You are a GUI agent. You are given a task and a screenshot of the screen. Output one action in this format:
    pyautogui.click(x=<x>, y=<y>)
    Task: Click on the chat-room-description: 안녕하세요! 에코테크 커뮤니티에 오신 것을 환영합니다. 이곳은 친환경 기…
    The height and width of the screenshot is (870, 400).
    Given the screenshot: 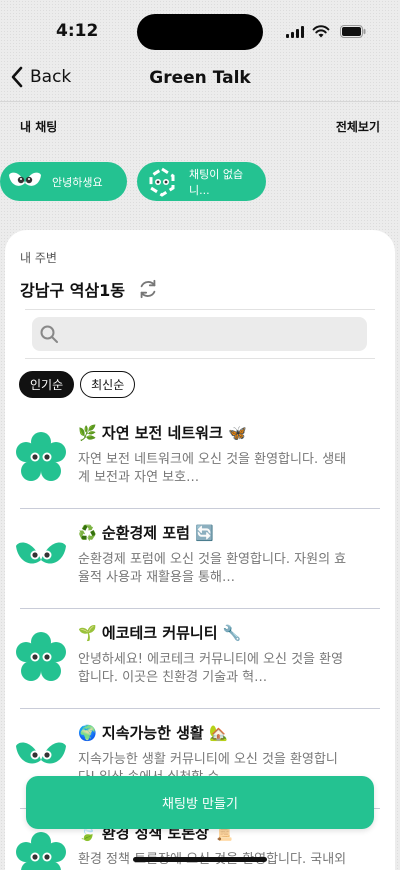 What is the action you would take?
    pyautogui.click(x=211, y=668)
    